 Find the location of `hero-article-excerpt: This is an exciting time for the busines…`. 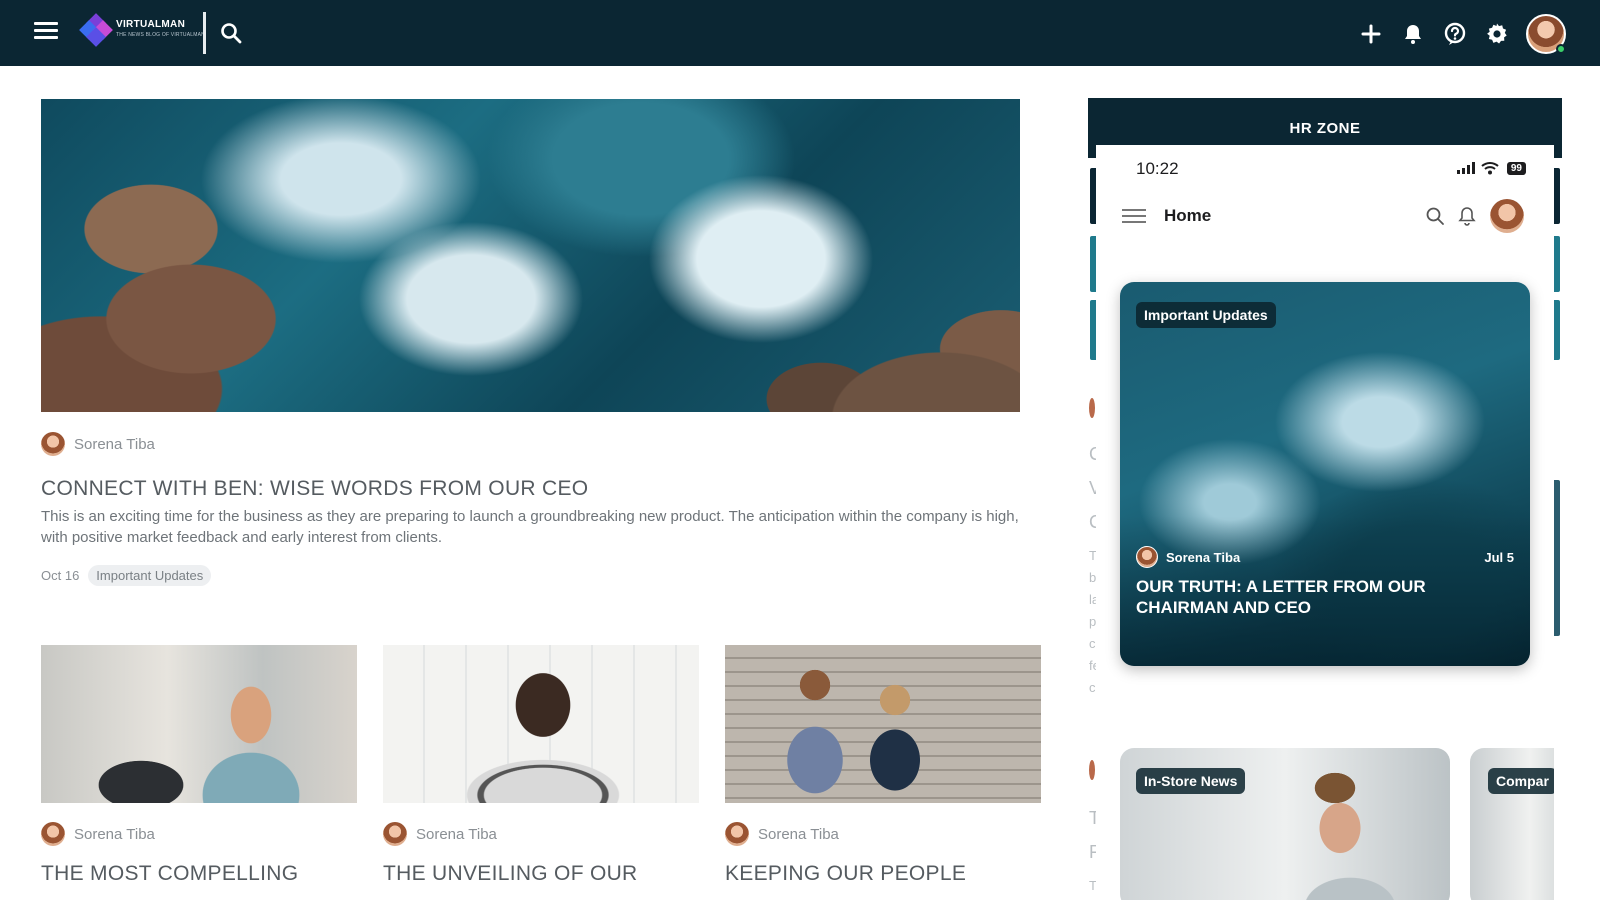

hero-article-excerpt: This is an exciting time for the busines… is located at coordinates (530, 527).